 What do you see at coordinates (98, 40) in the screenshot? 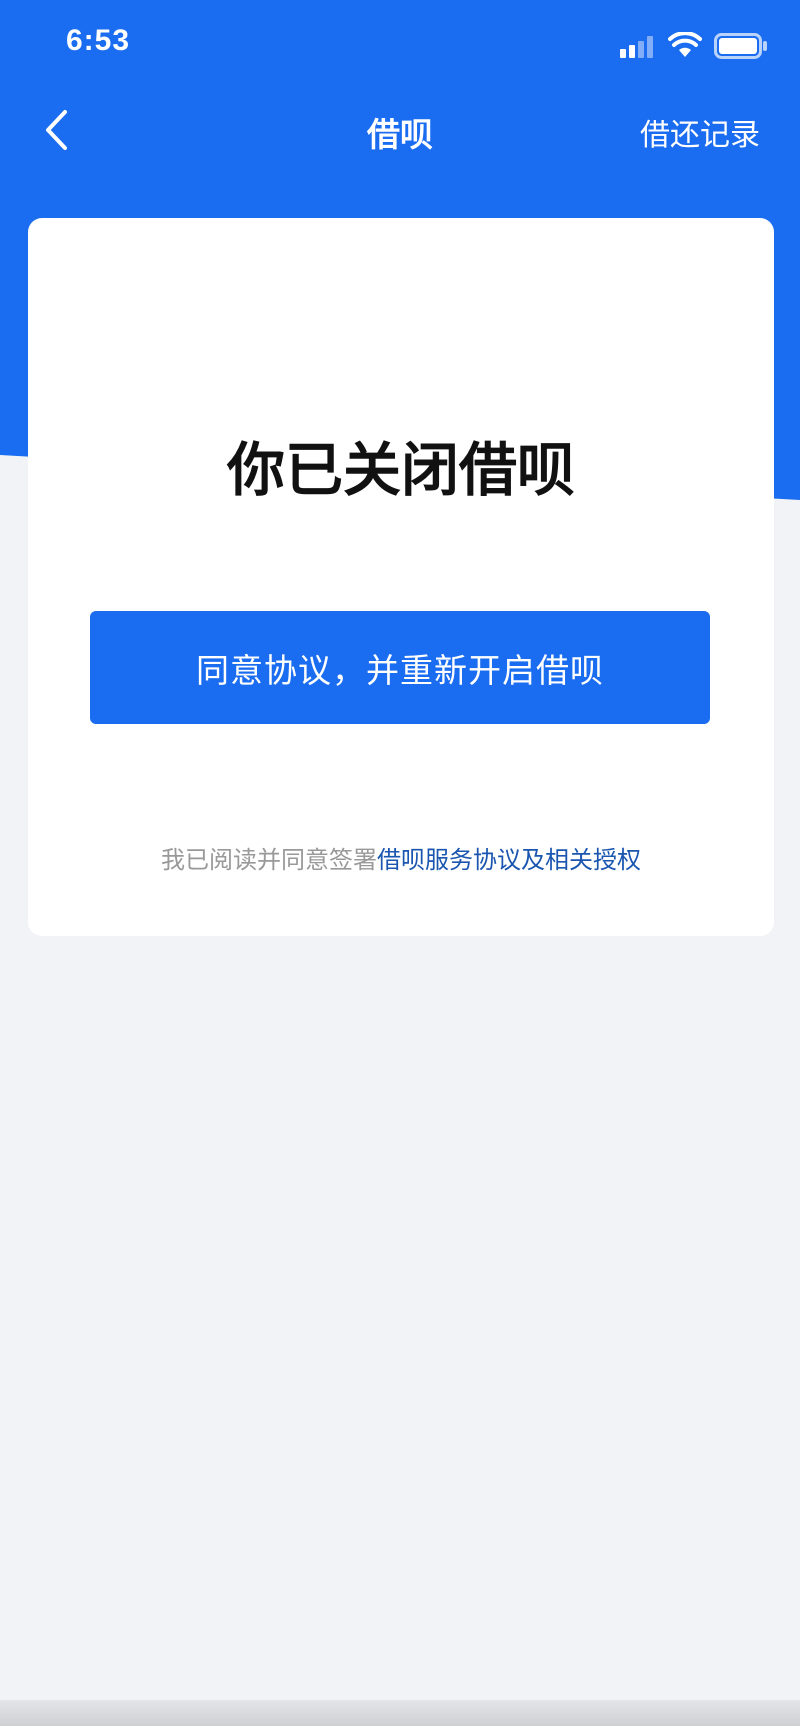
I see `status-time: 6:53` at bounding box center [98, 40].